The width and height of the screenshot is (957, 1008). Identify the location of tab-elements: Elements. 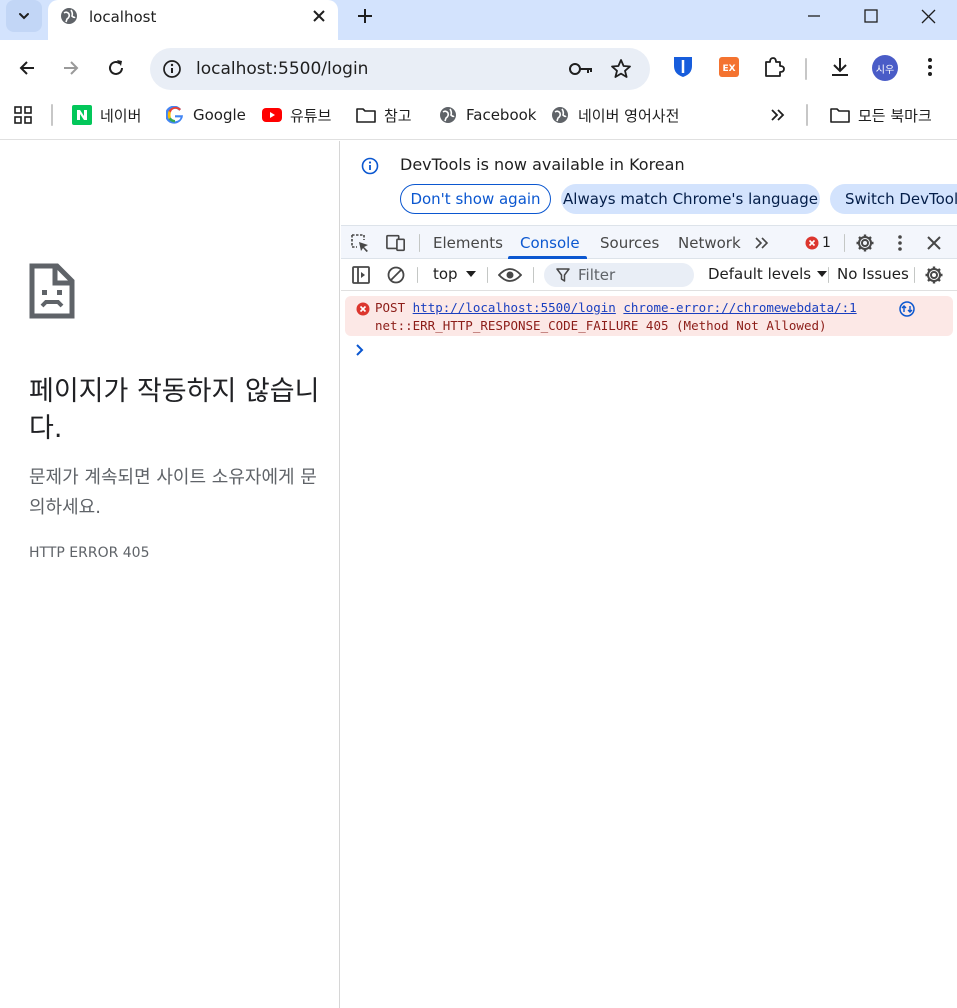
(468, 243).